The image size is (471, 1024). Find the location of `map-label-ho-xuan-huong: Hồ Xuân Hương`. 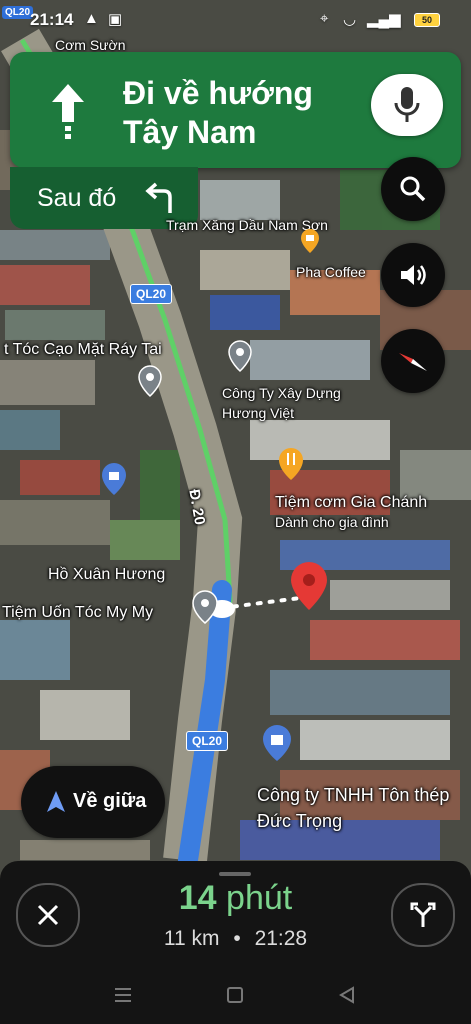

map-label-ho-xuan-huong: Hồ Xuân Hương is located at coordinates (107, 574).